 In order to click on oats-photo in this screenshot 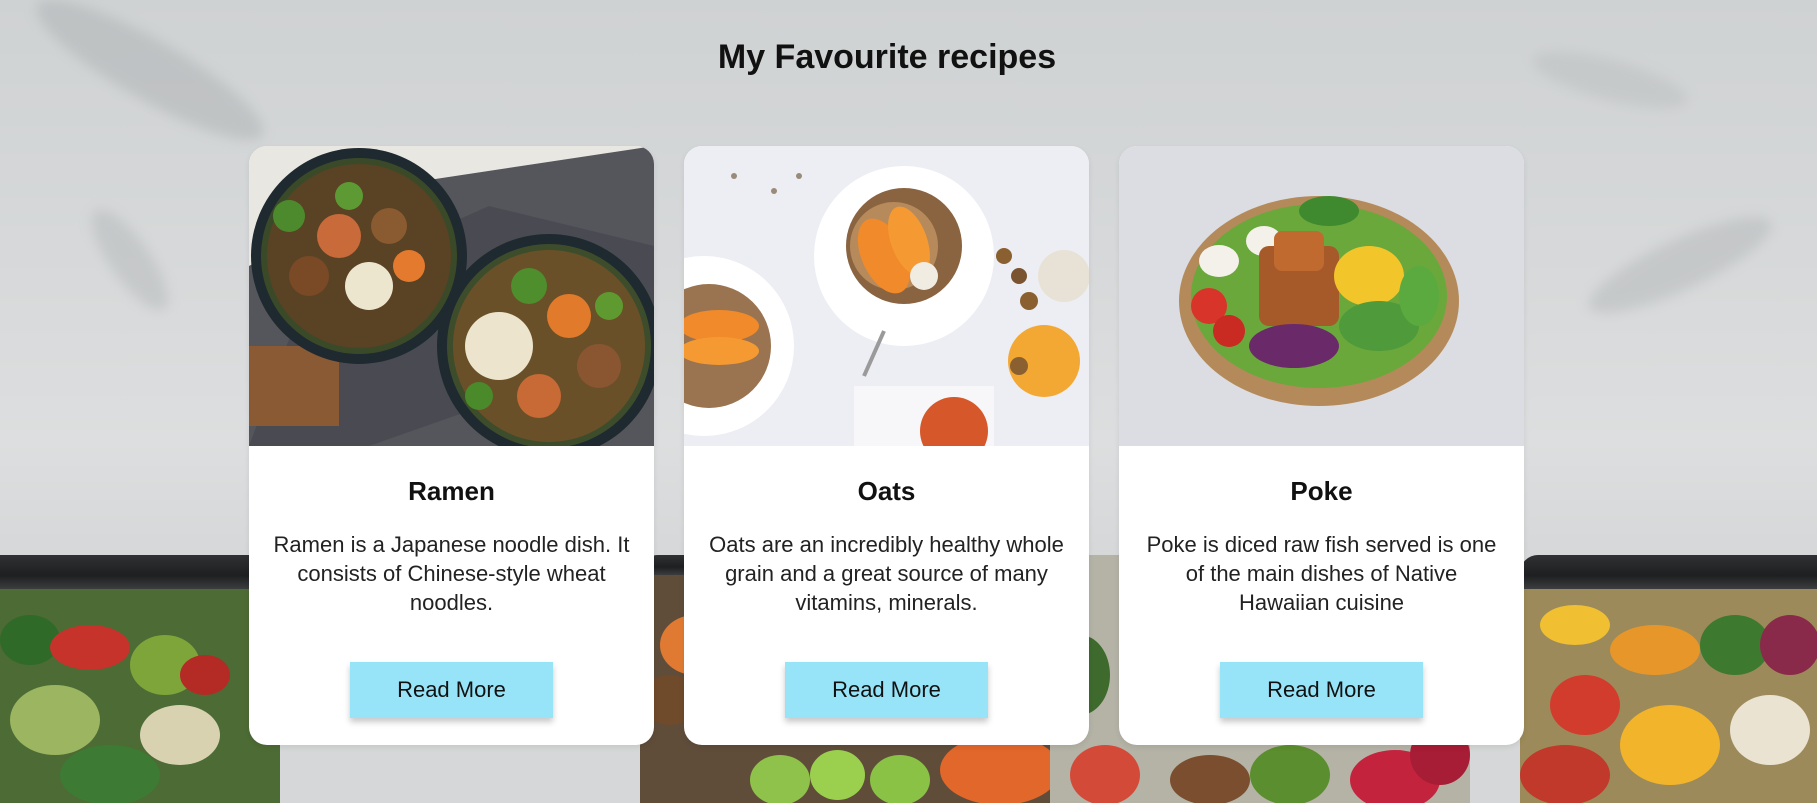, I will do `click(886, 296)`.